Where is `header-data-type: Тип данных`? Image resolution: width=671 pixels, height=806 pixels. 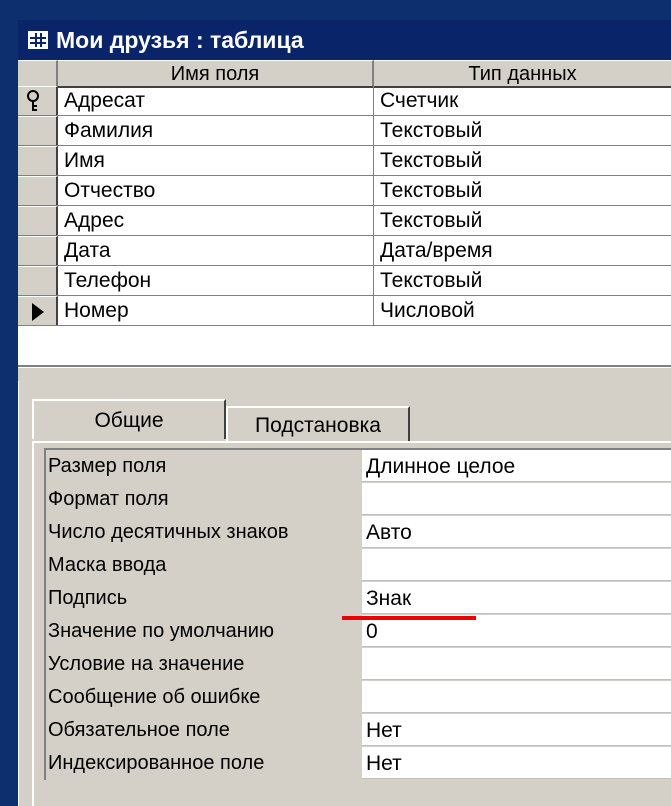 header-data-type: Тип данных is located at coordinates (522, 73).